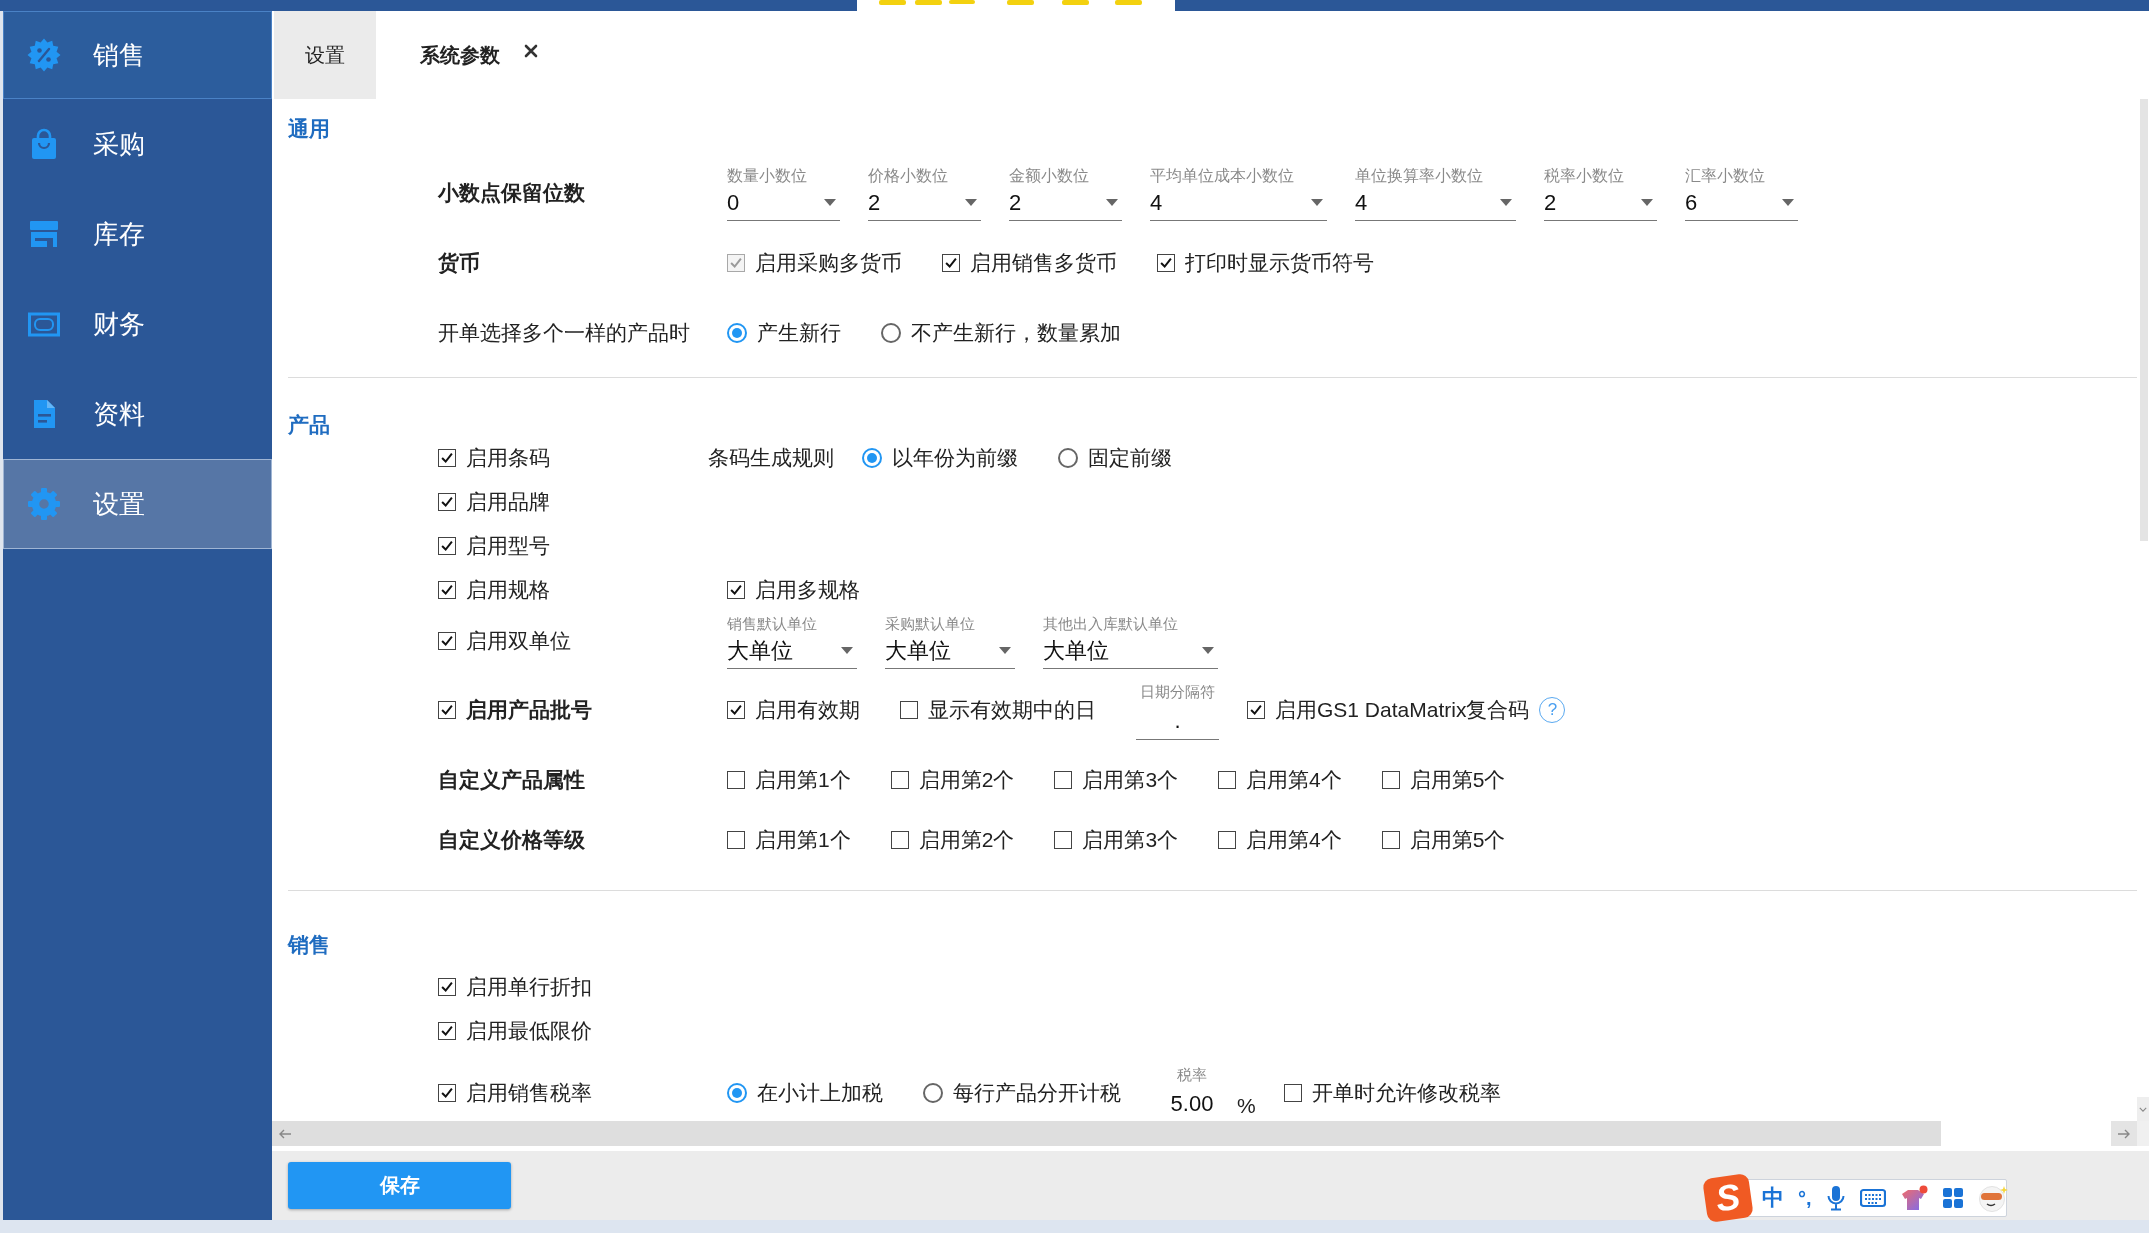 This screenshot has height=1233, width=2149. What do you see at coordinates (950, 641) in the screenshot?
I see `dropdown-field: 采购默认单位 大单位` at bounding box center [950, 641].